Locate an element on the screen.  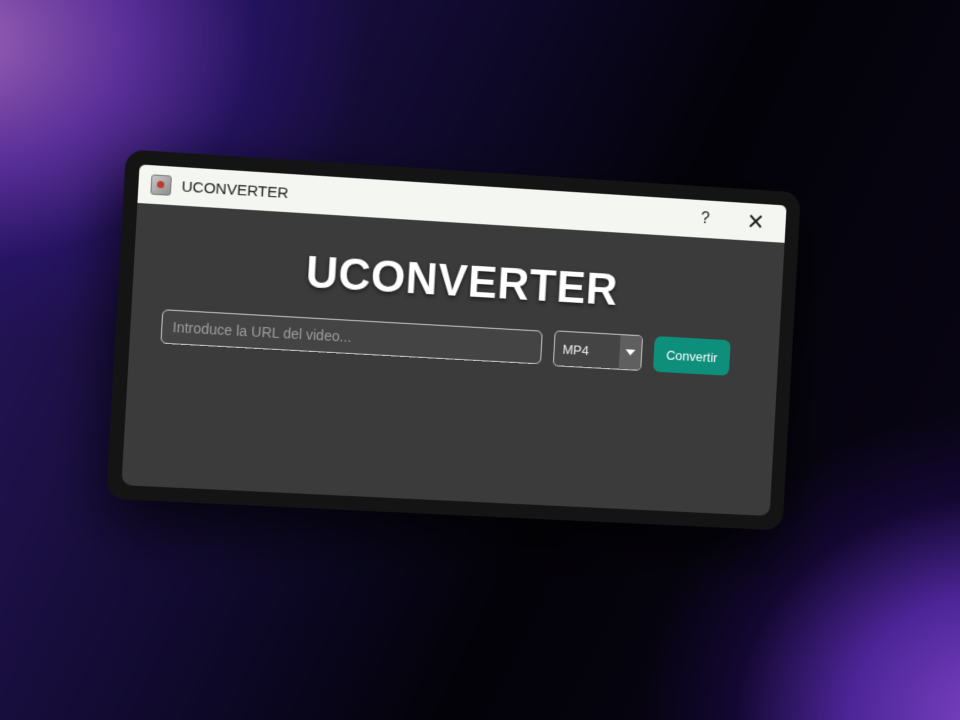
help-icon: ? is located at coordinates (705, 219).